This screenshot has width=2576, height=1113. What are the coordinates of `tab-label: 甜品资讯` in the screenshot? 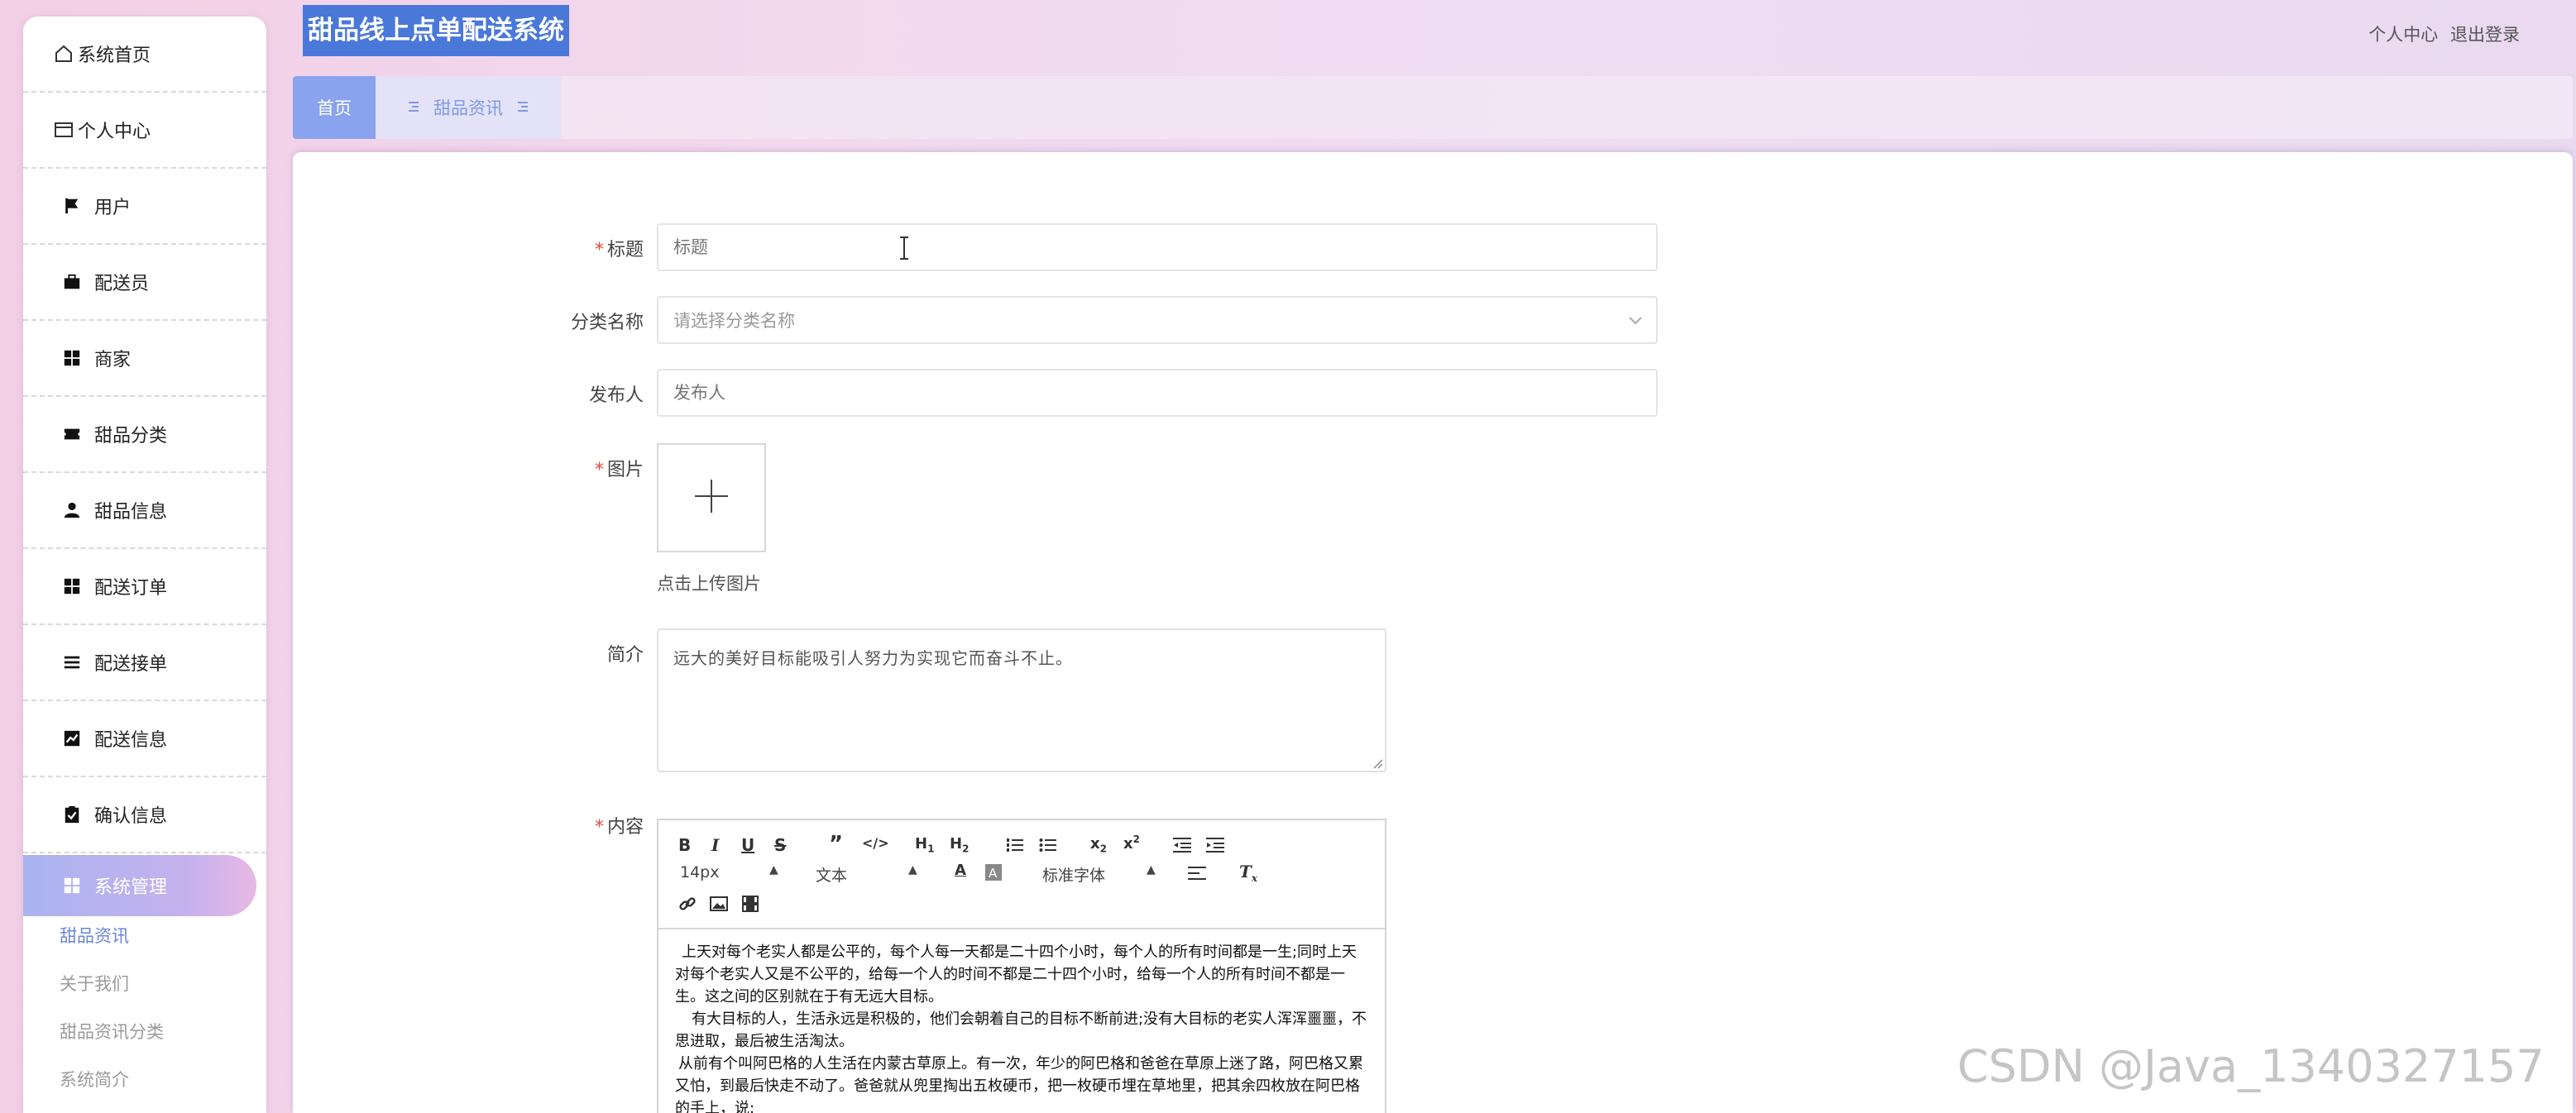 It's located at (468, 108).